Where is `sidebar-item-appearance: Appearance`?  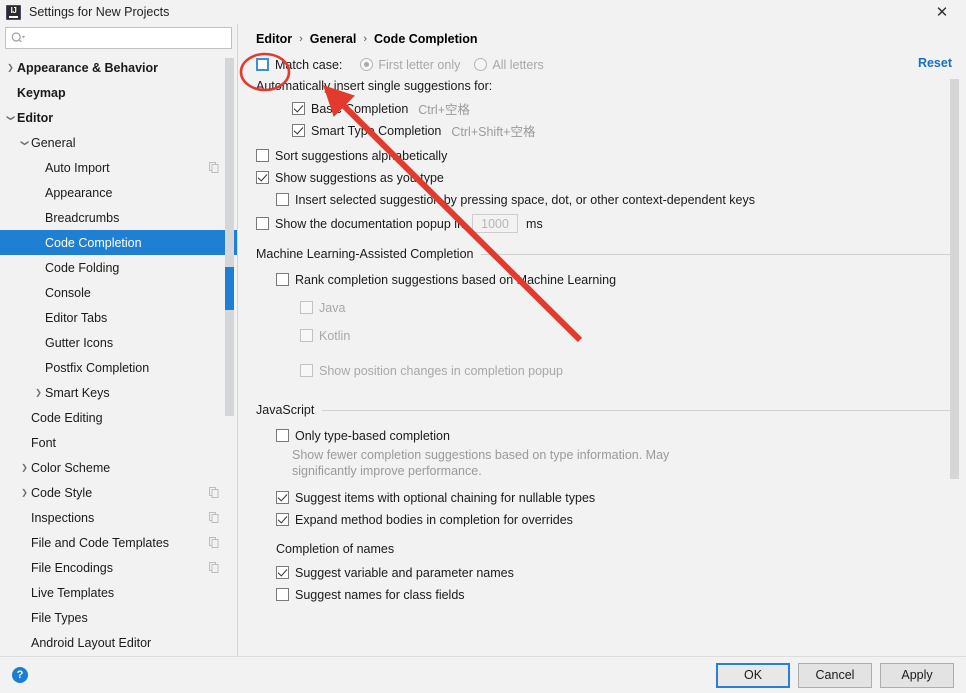 sidebar-item-appearance: Appearance is located at coordinates (118, 192).